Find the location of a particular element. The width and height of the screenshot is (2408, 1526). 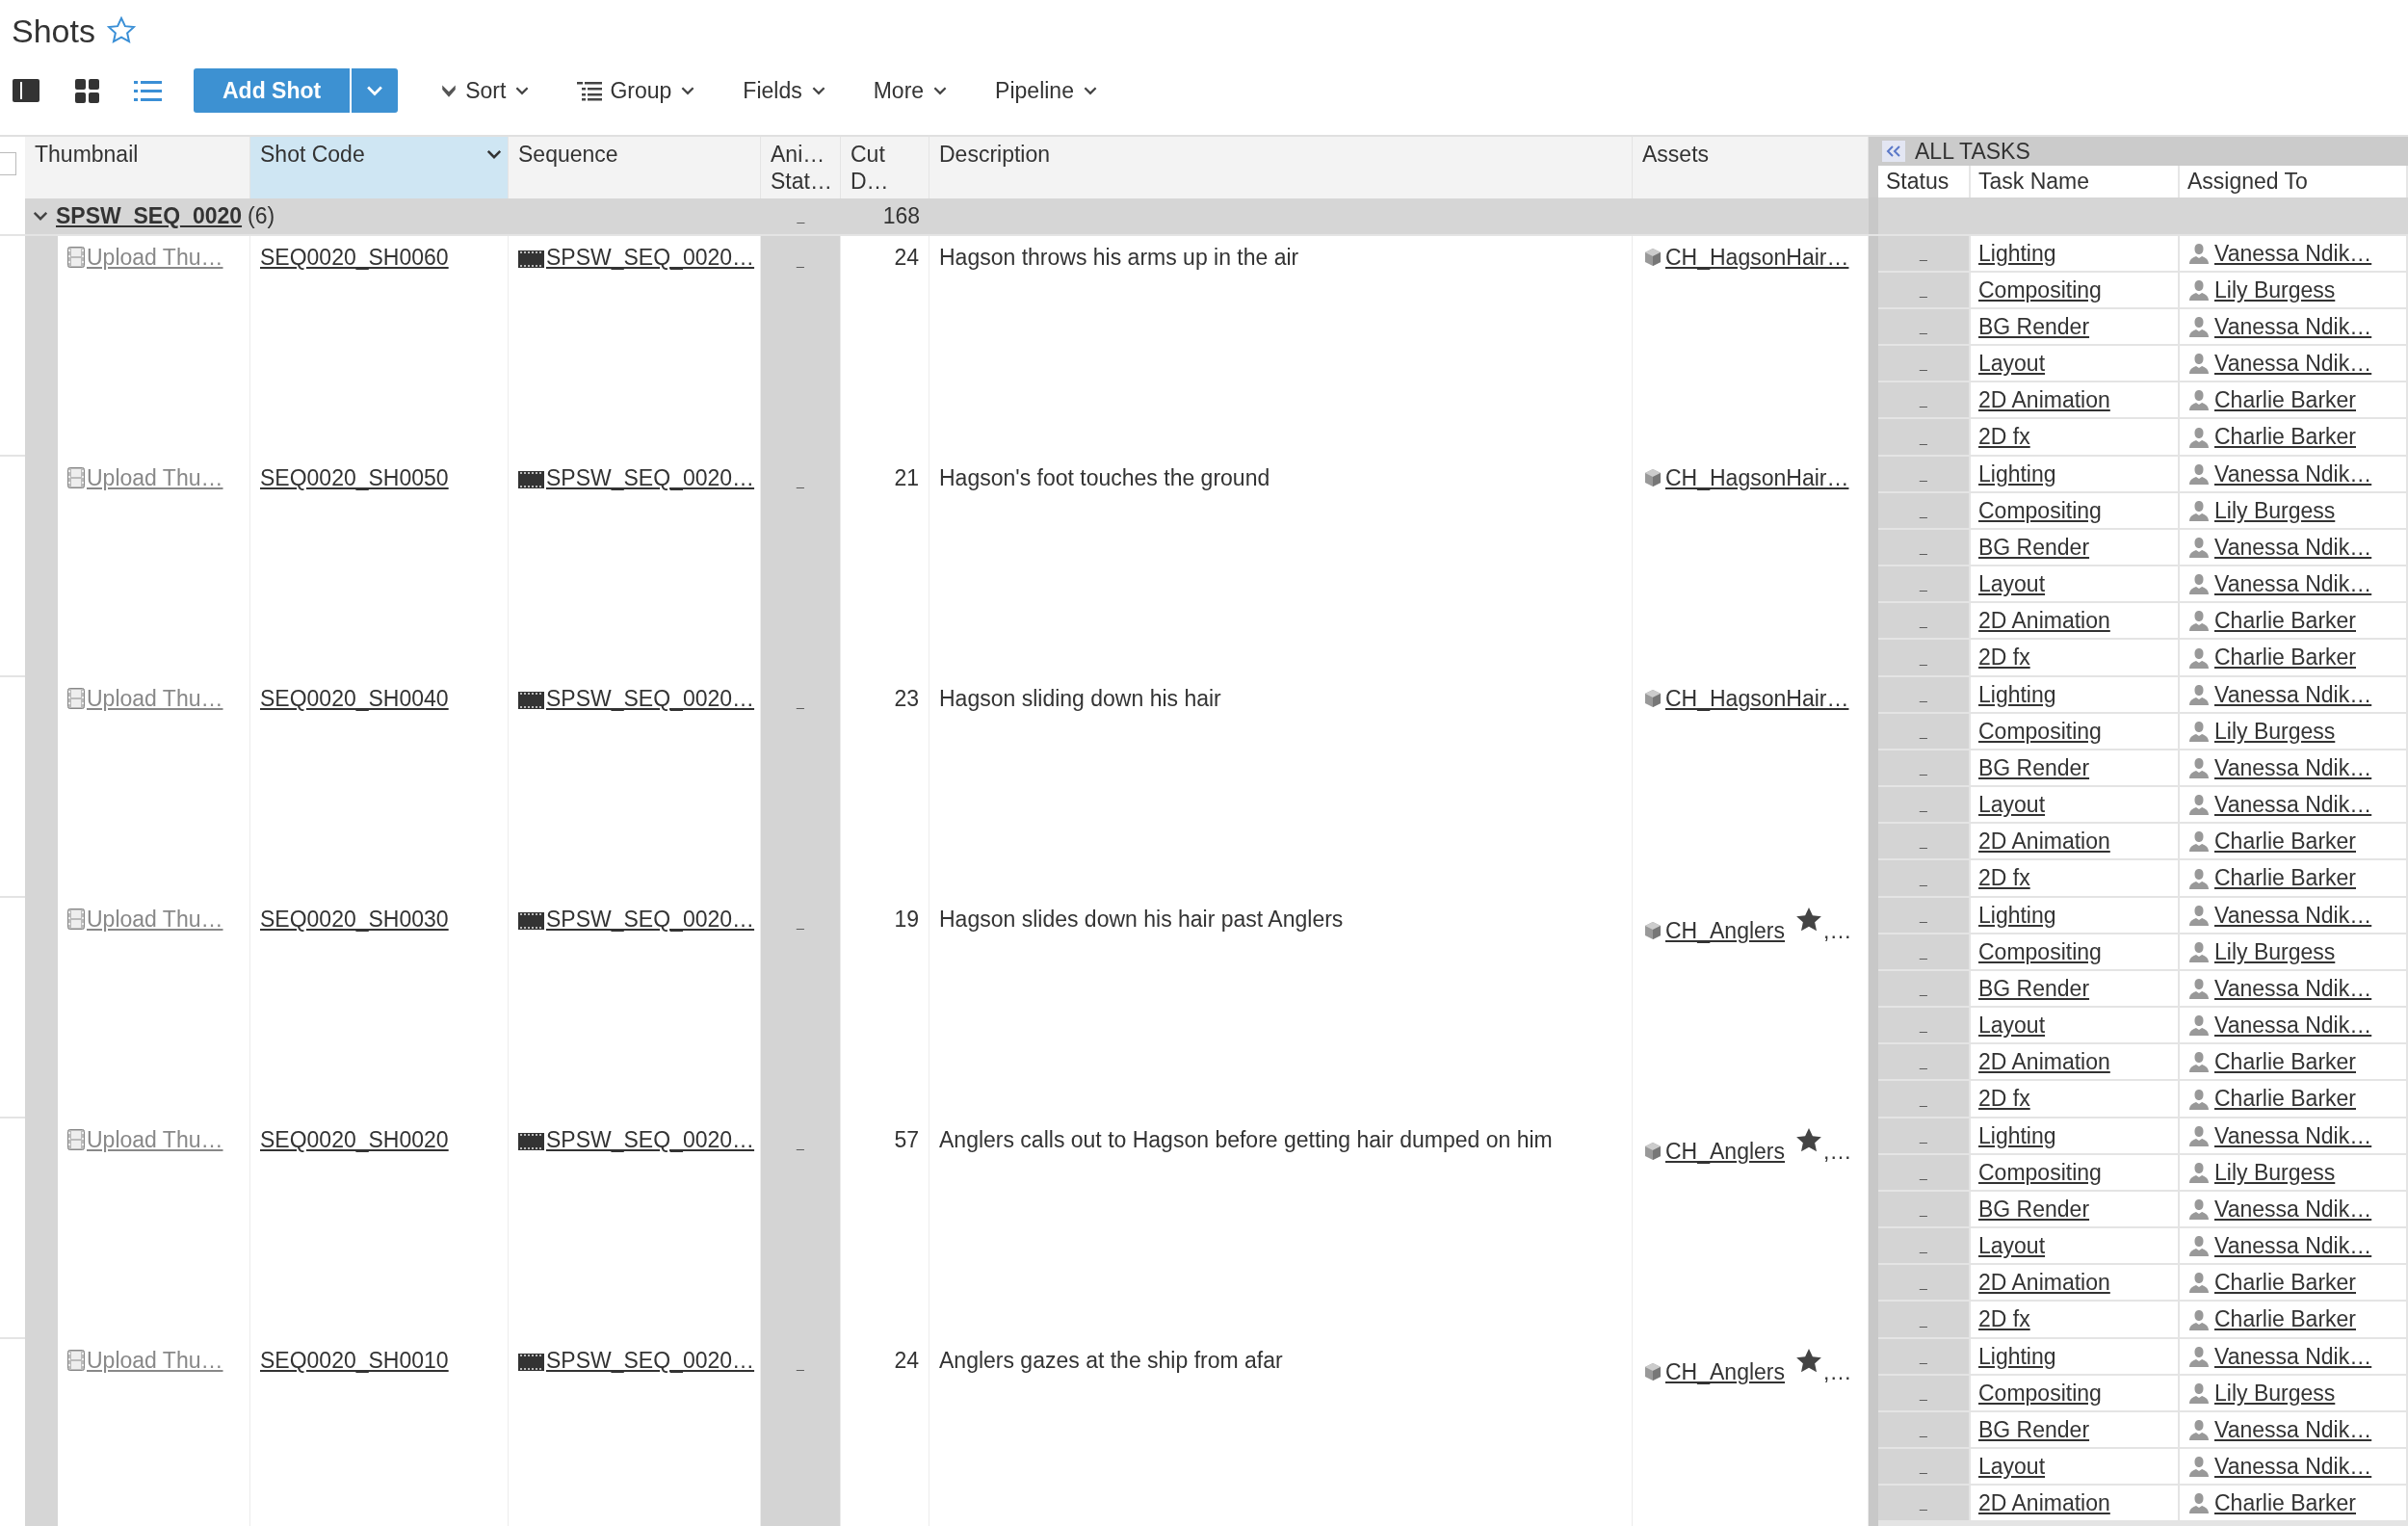

shot-code-link: SEQ0020_SH0060 is located at coordinates (354, 257).